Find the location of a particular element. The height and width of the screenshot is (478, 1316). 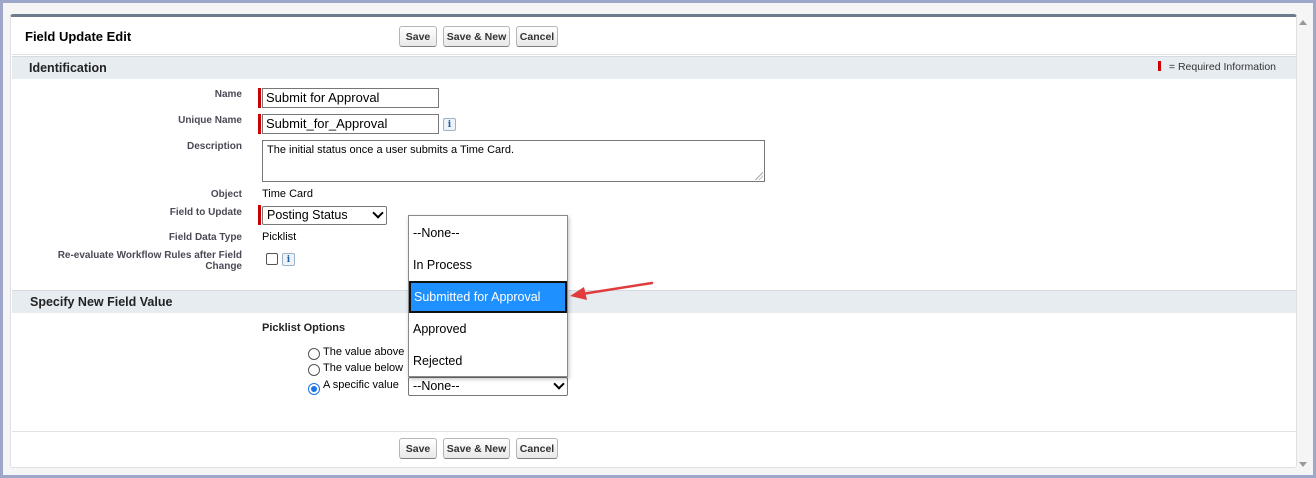

page-title: Field Update Edit is located at coordinates (78, 36).